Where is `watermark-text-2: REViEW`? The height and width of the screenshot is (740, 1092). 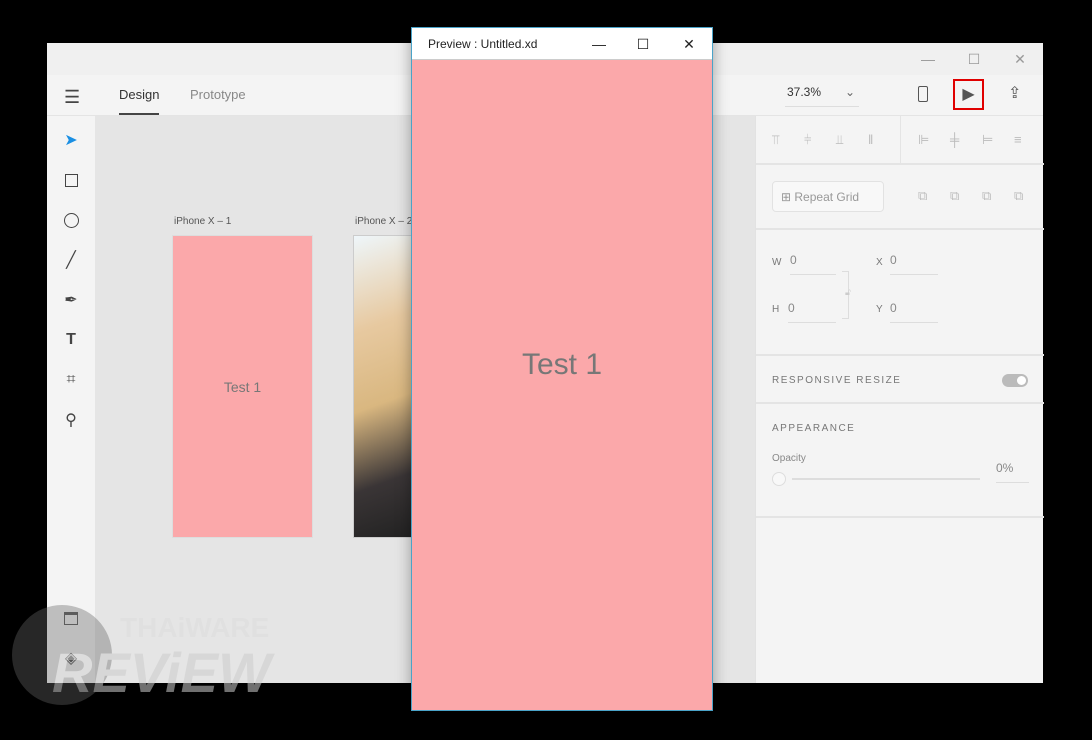
watermark-text-2: REViEW is located at coordinates (161, 672).